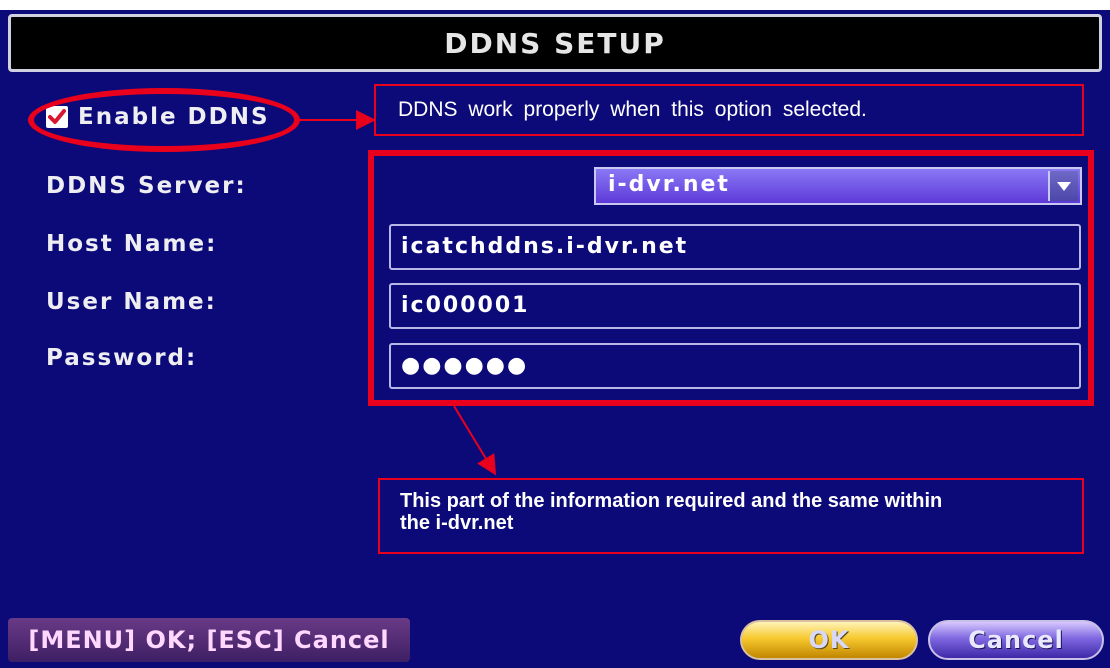  Describe the element at coordinates (735, 306) in the screenshot. I see `user-name-field: ic000001` at that location.